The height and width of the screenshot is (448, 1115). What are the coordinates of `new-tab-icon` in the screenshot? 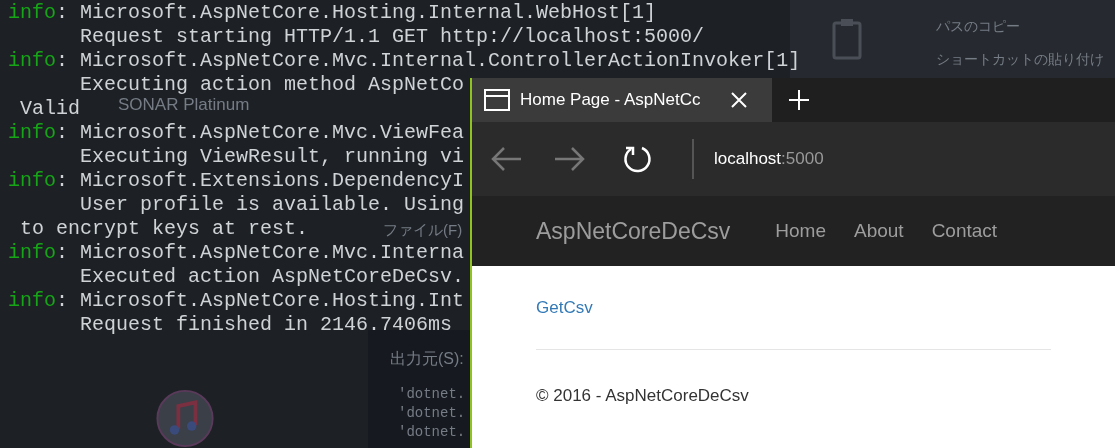 It's located at (799, 100).